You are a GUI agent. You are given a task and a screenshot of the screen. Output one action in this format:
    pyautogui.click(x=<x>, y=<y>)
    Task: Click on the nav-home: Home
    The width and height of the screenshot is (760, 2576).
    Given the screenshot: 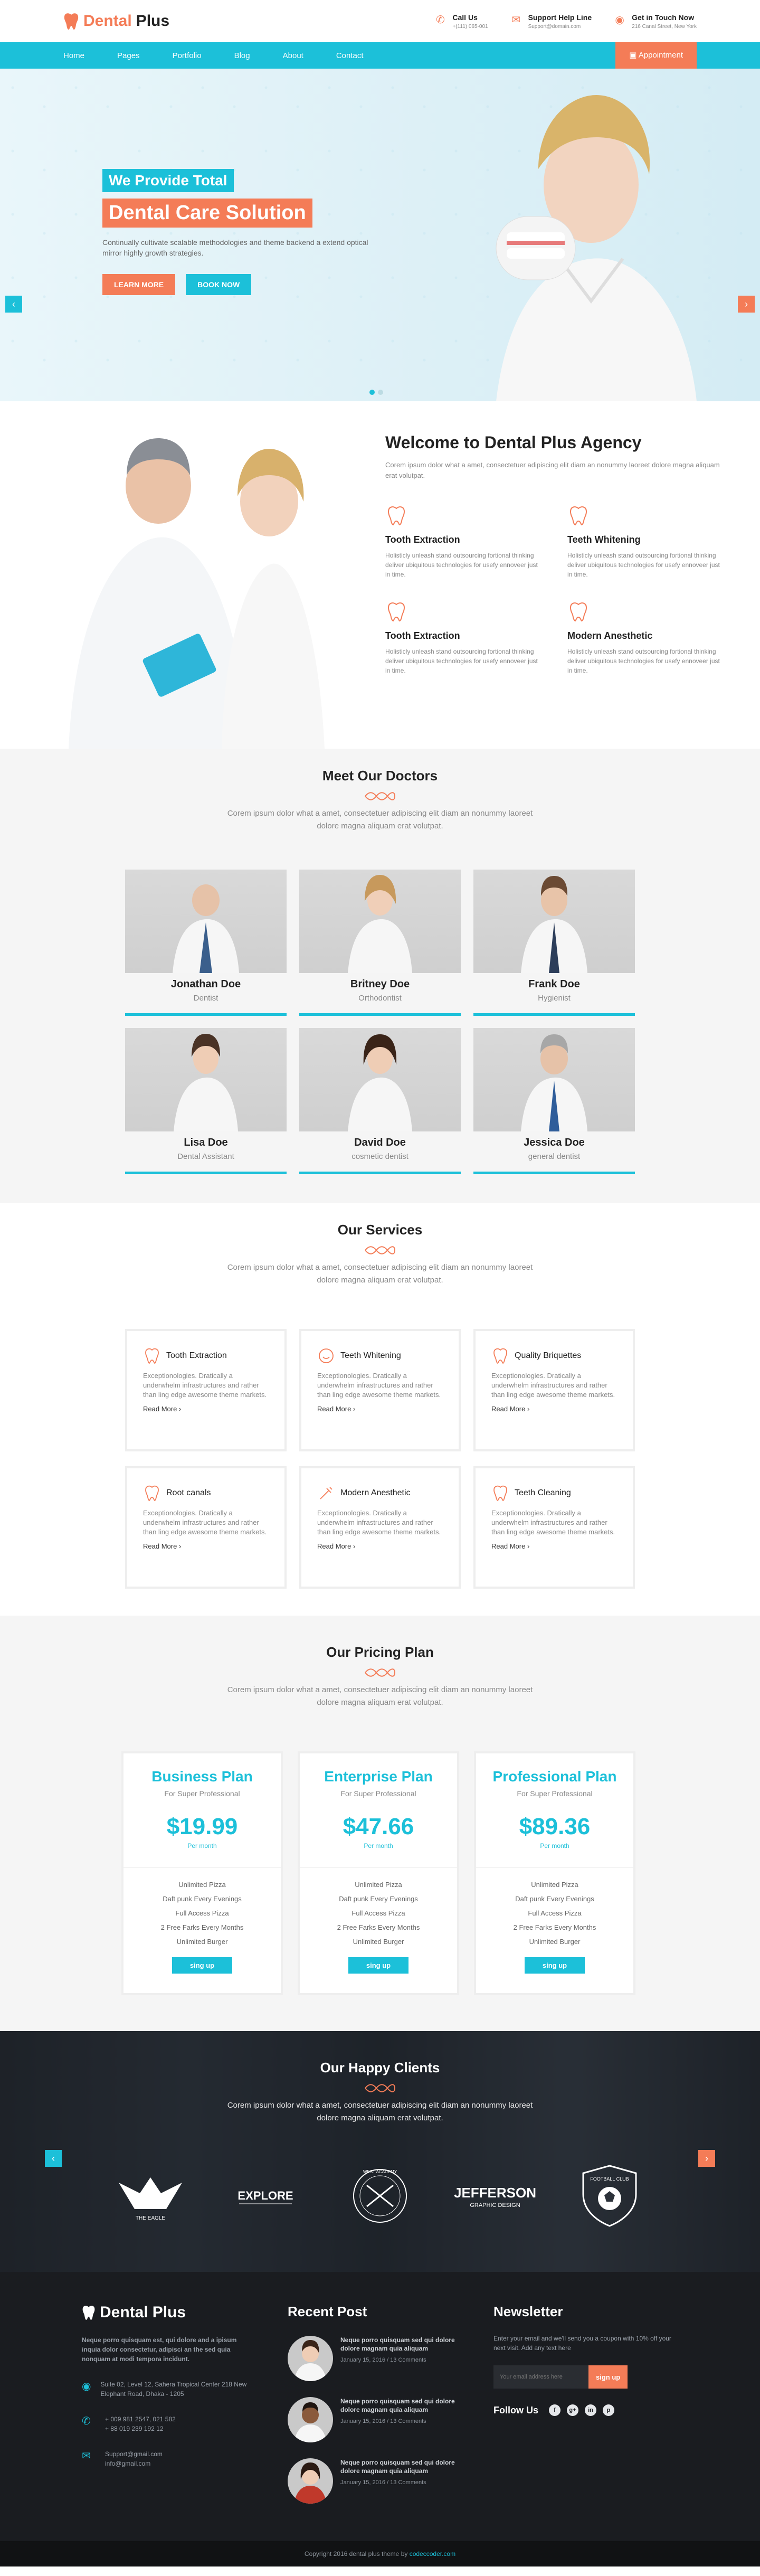 What is the action you would take?
    pyautogui.click(x=73, y=55)
    